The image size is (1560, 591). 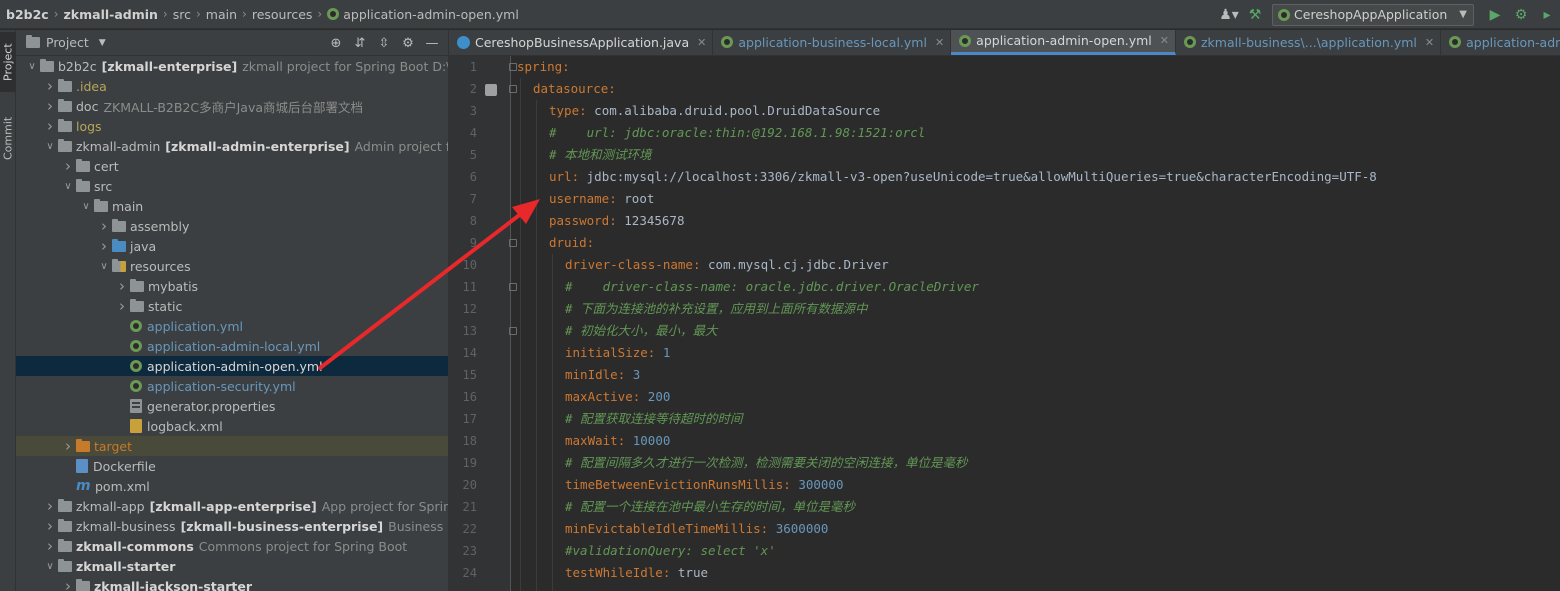 What do you see at coordinates (232, 186) in the screenshot?
I see `tree-row: ∨ src` at bounding box center [232, 186].